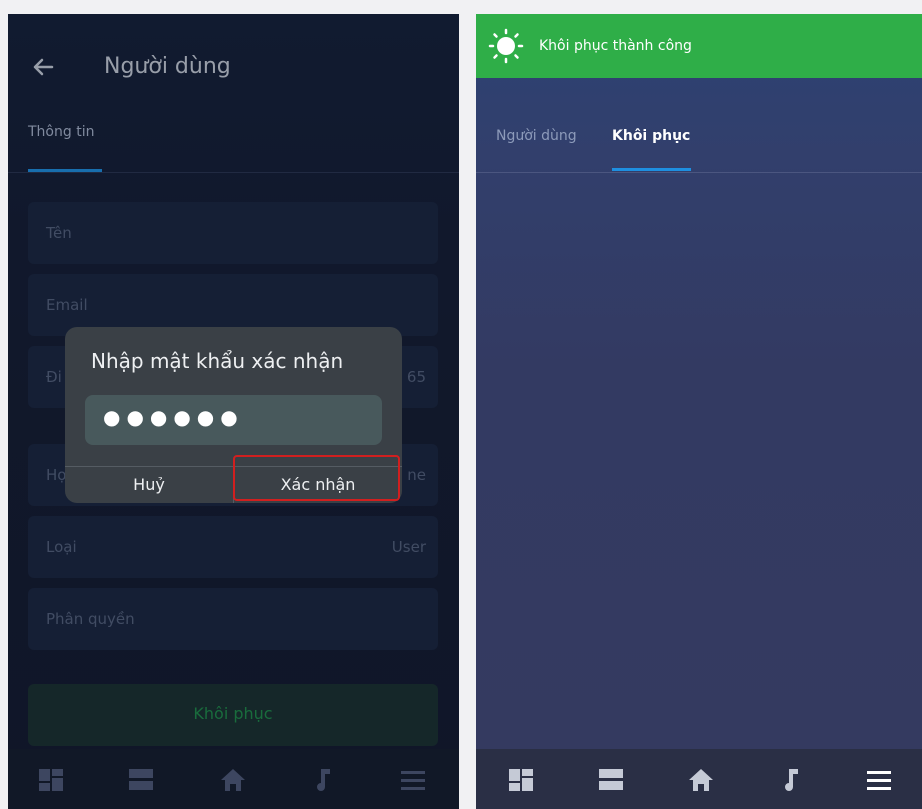  Describe the element at coordinates (699, 172) in the screenshot. I see `tab-divider` at that location.